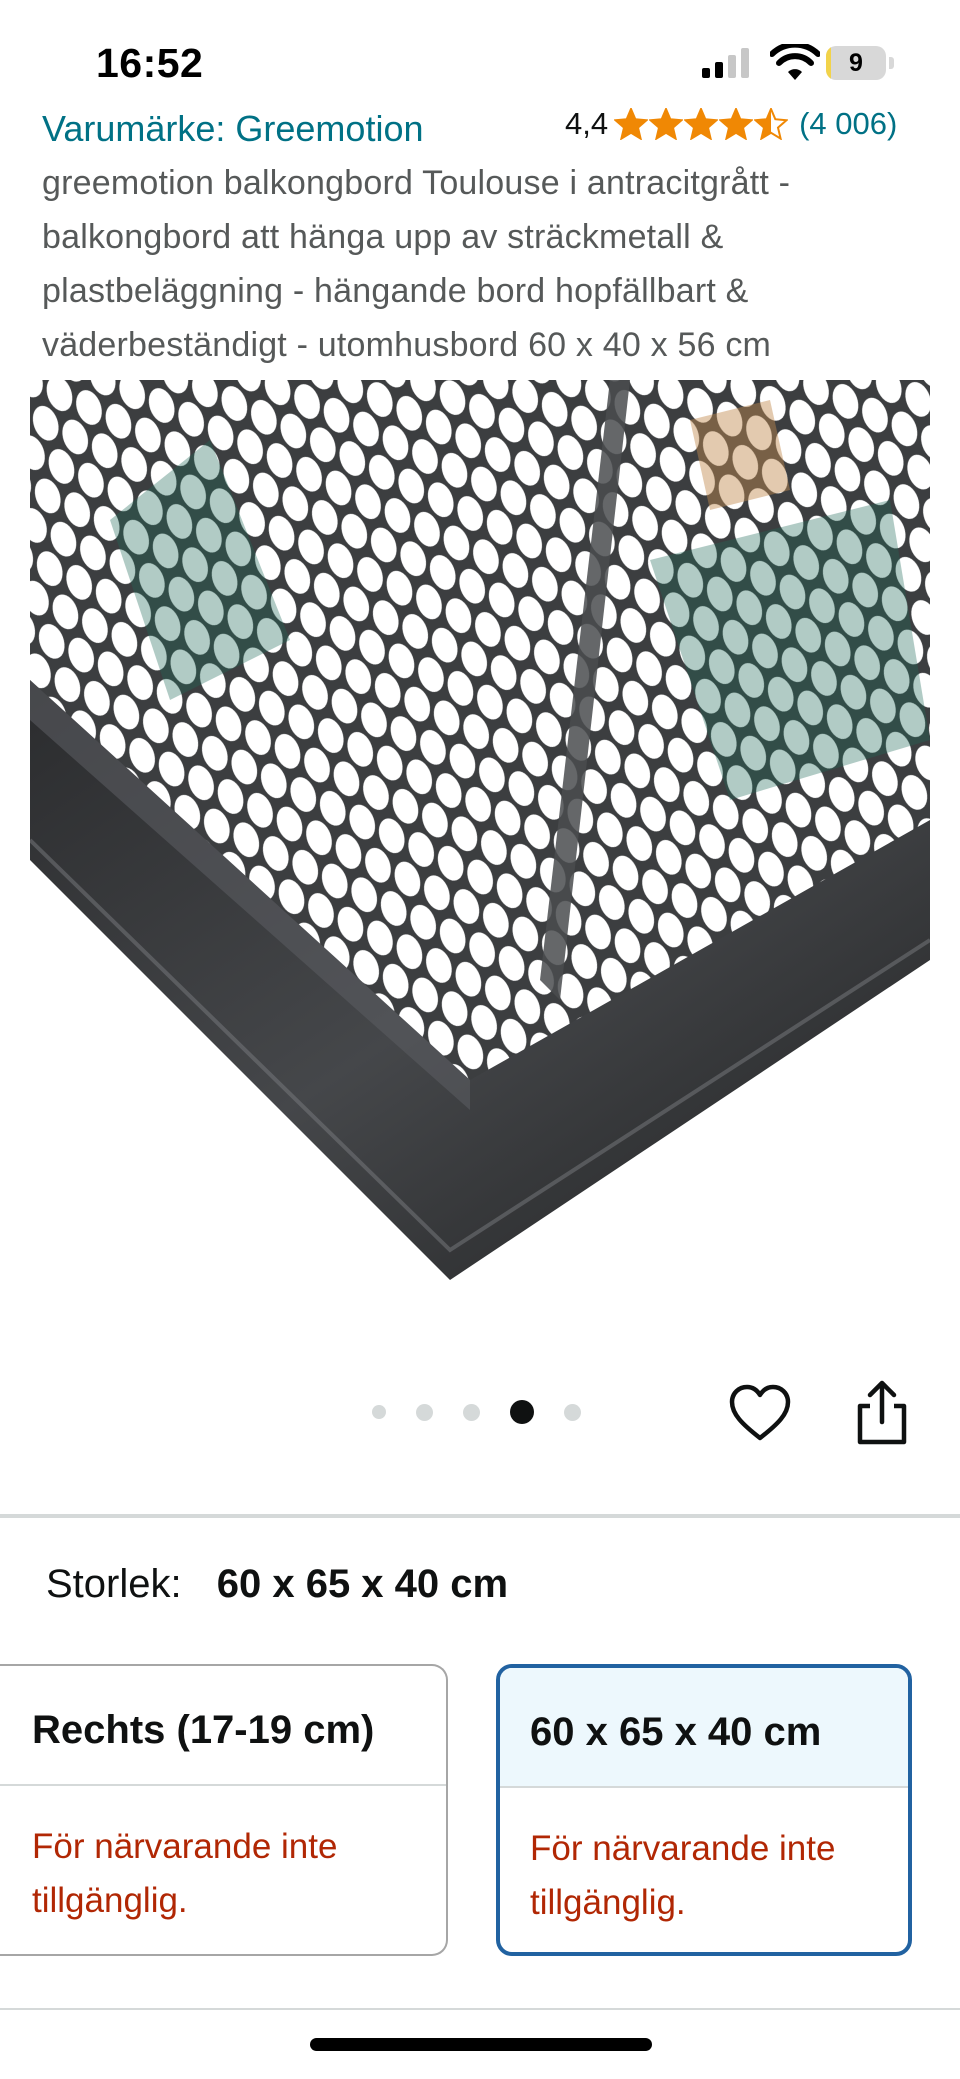 This screenshot has width=960, height=2079. Describe the element at coordinates (856, 63) in the screenshot. I see `battery-percentage: 9` at that location.